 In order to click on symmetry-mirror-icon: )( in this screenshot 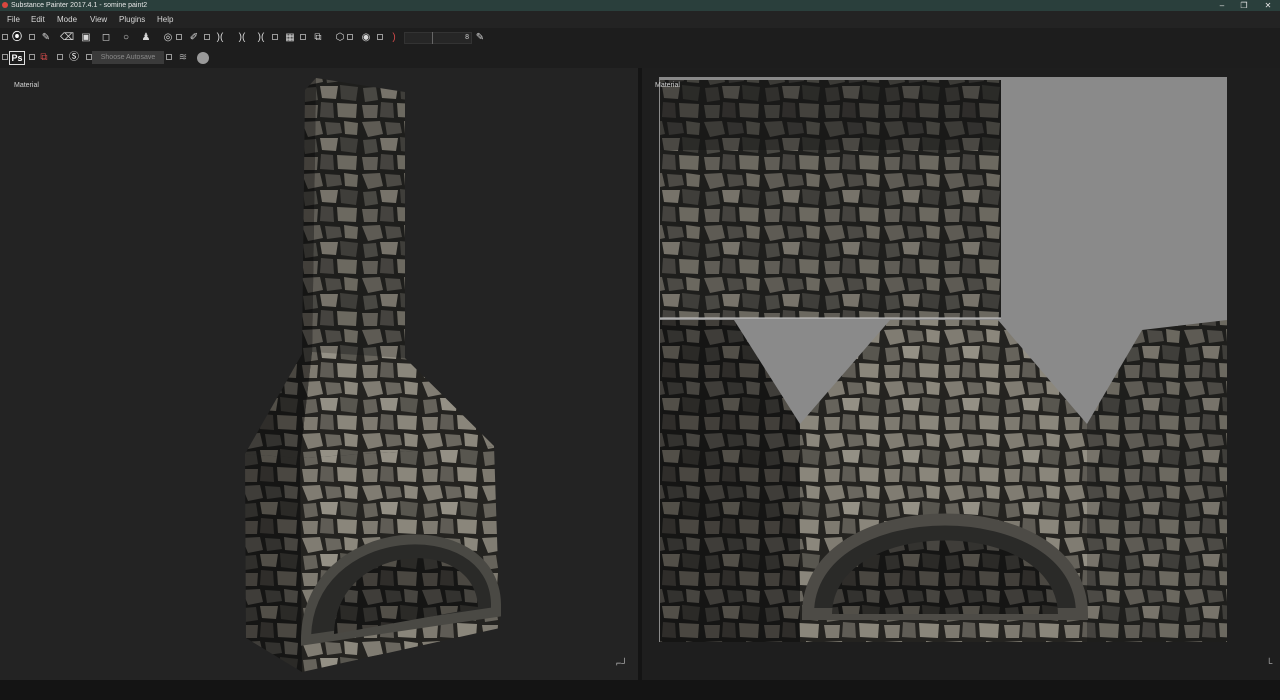, I will do `click(220, 38)`.